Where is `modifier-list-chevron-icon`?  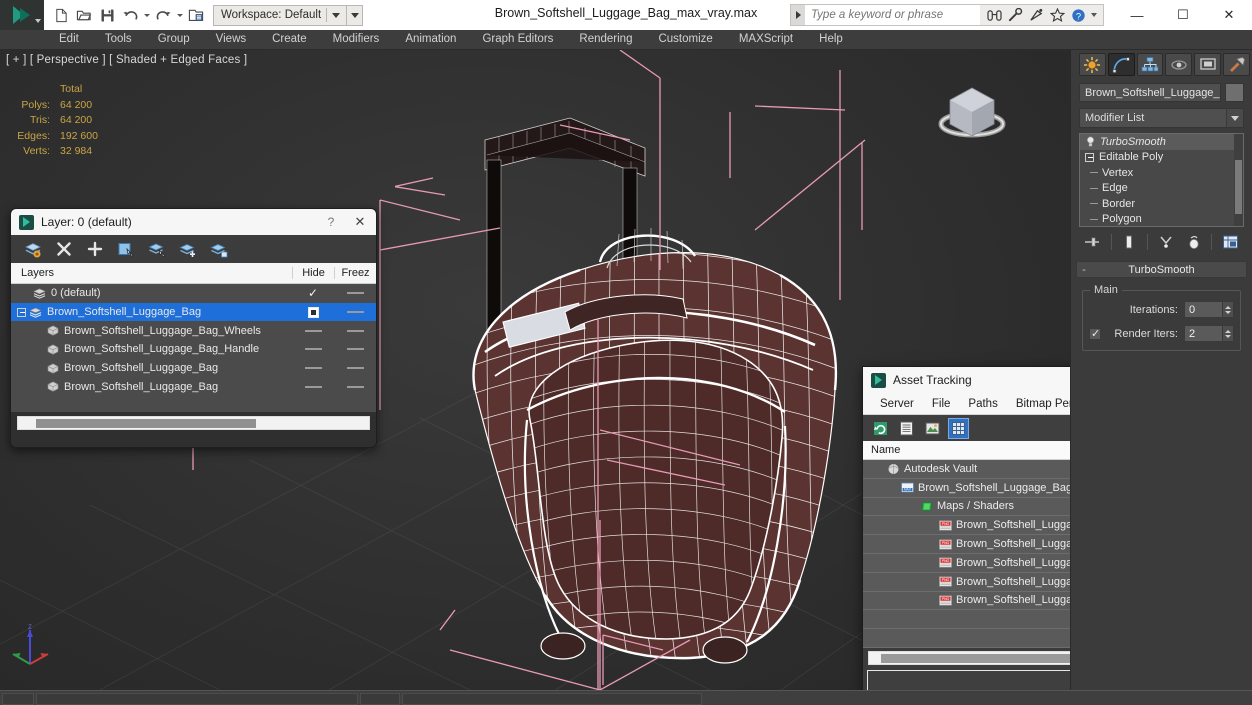
modifier-list-chevron-icon is located at coordinates (1234, 118).